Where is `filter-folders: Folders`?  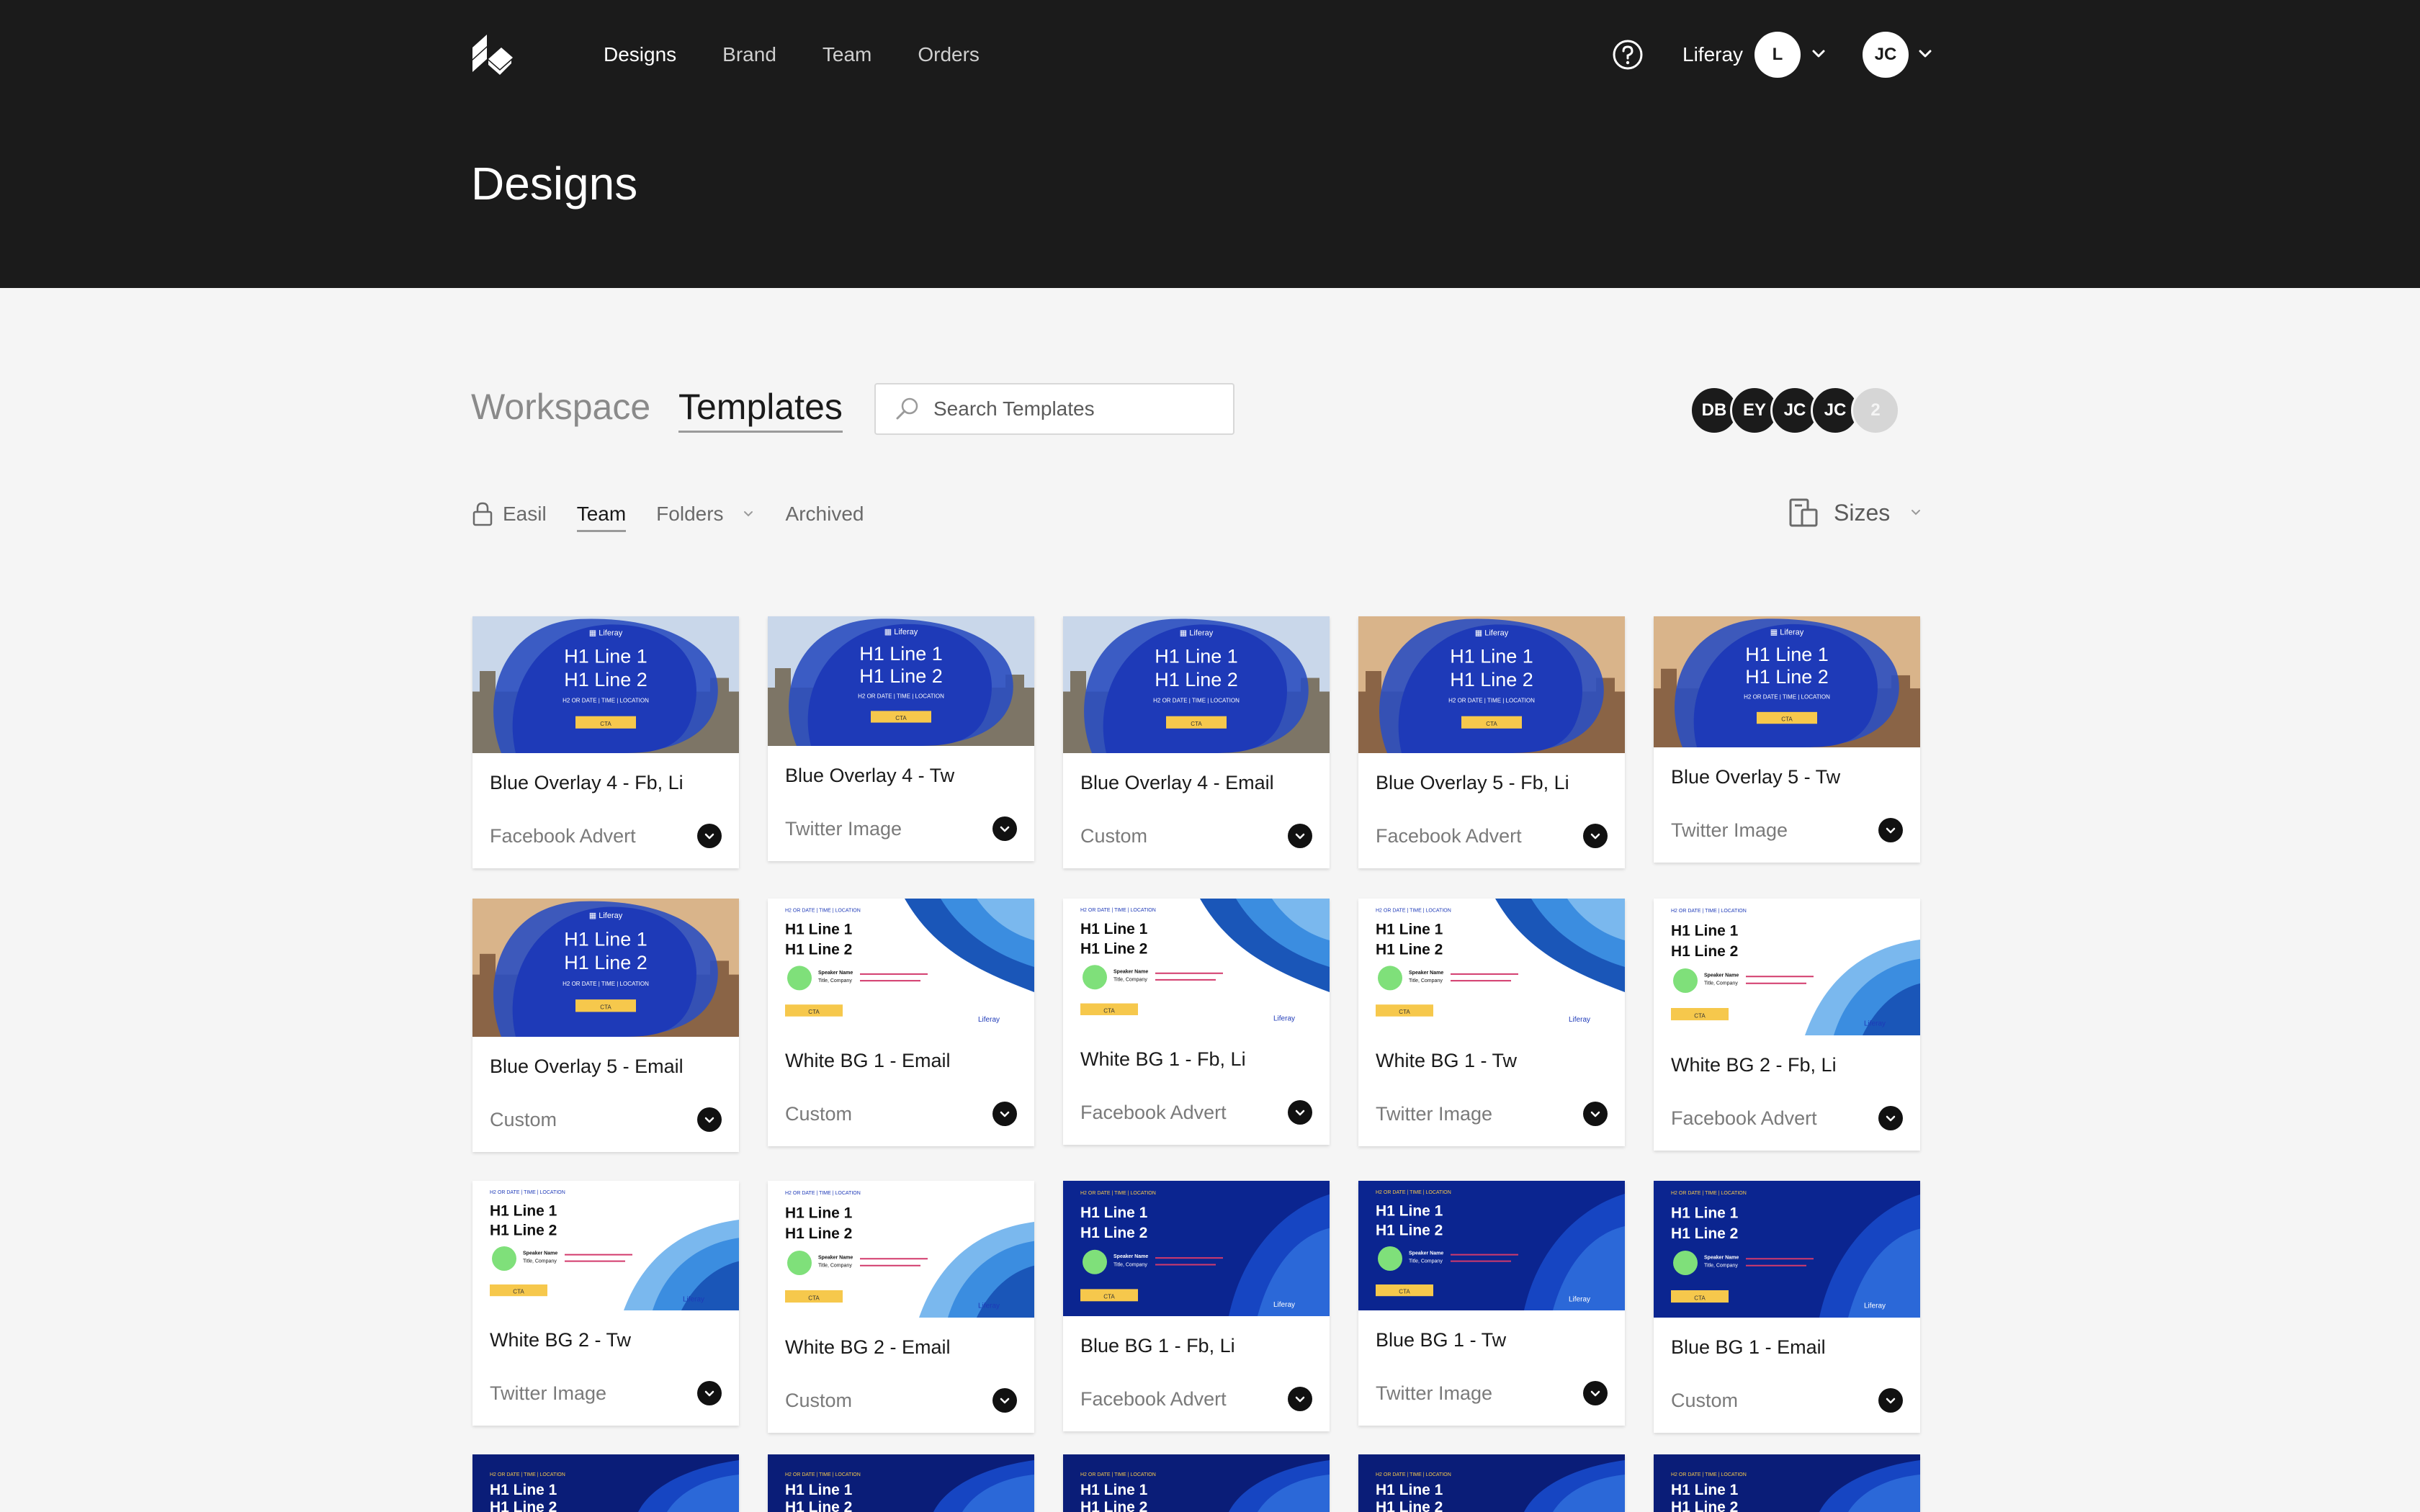 filter-folders: Folders is located at coordinates (689, 514).